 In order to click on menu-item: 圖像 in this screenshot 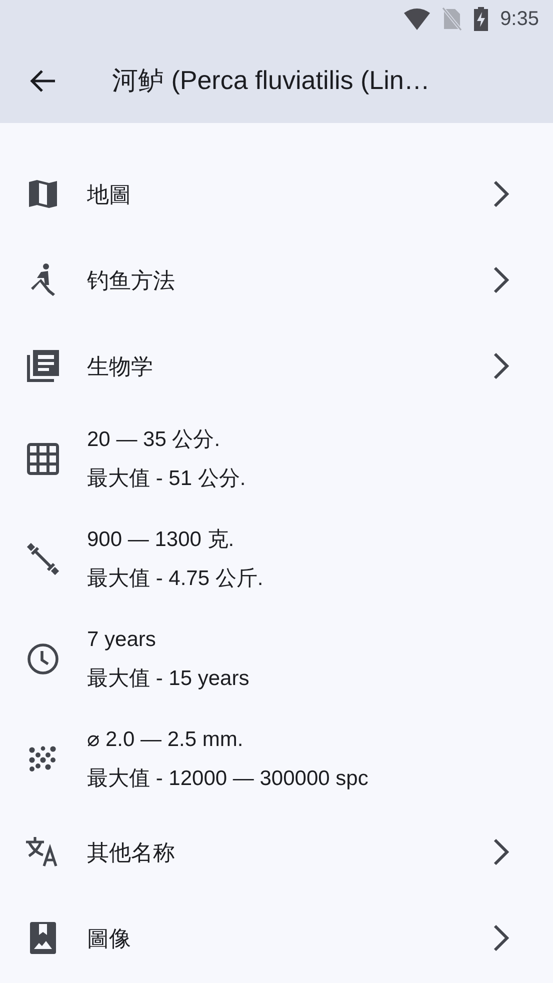, I will do `click(276, 938)`.